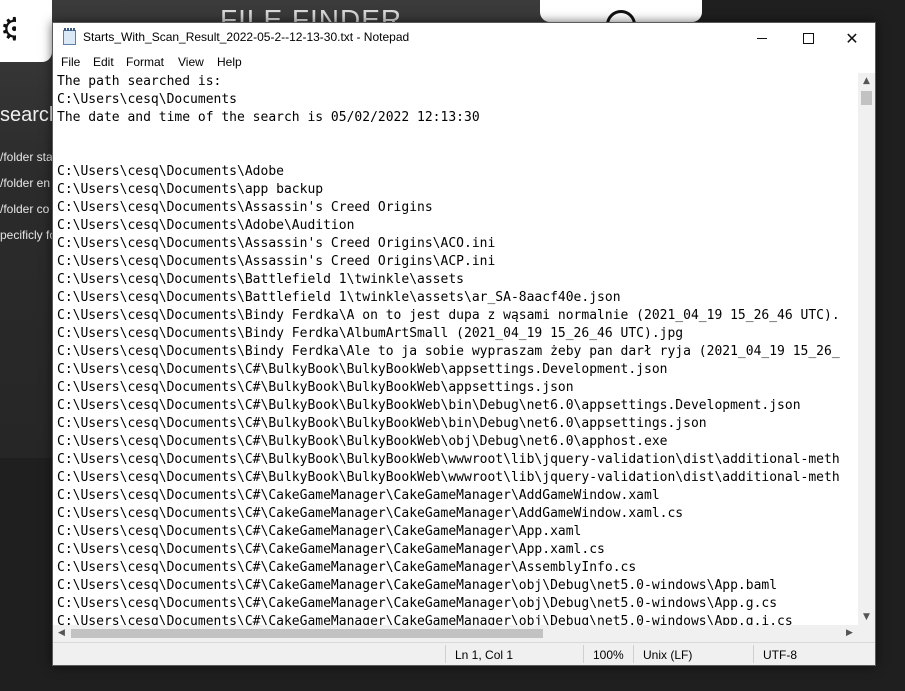 This screenshot has width=905, height=691. What do you see at coordinates (26, 115) in the screenshot?
I see `background-search-label: search` at bounding box center [26, 115].